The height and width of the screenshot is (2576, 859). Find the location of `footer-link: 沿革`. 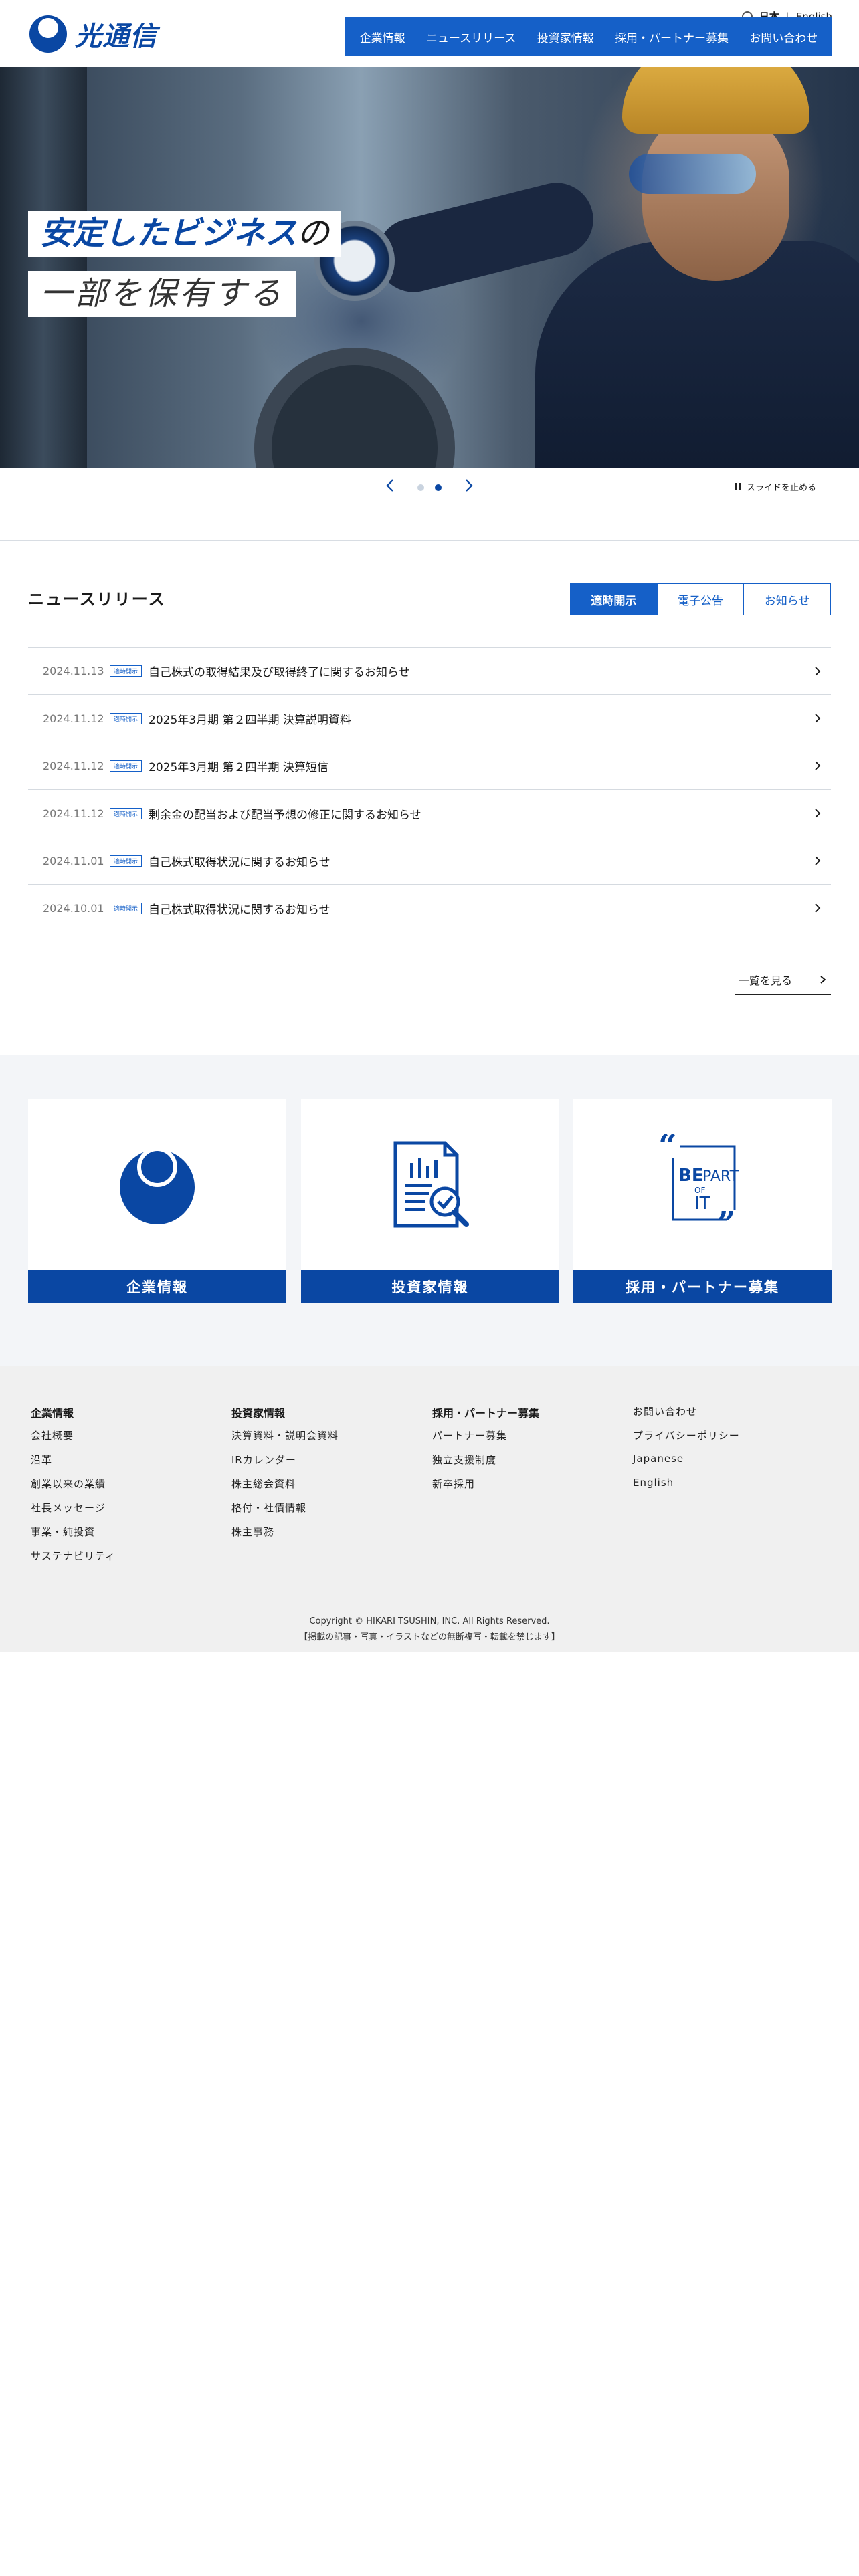

footer-link: 沿革 is located at coordinates (73, 1460).